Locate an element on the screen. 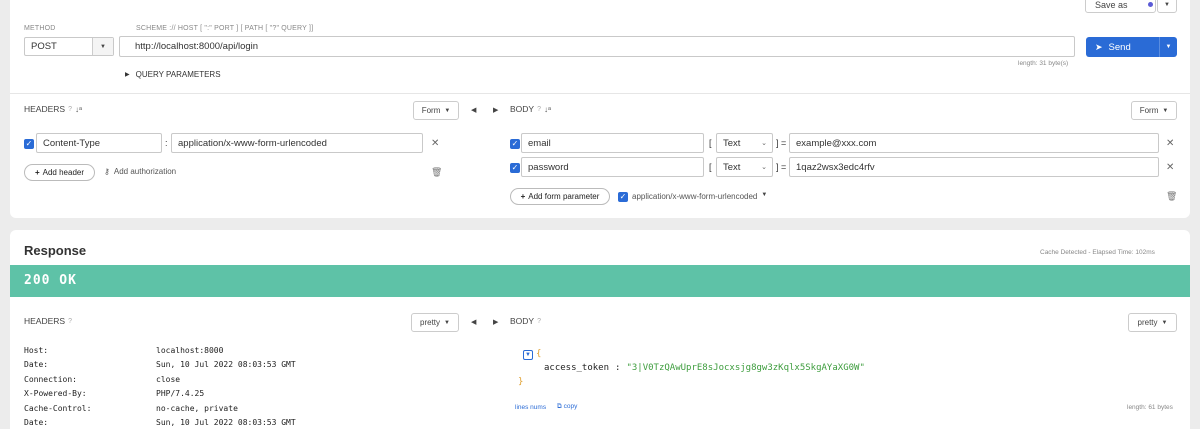  chevron-right-icon: ▶ is located at coordinates (127, 75).